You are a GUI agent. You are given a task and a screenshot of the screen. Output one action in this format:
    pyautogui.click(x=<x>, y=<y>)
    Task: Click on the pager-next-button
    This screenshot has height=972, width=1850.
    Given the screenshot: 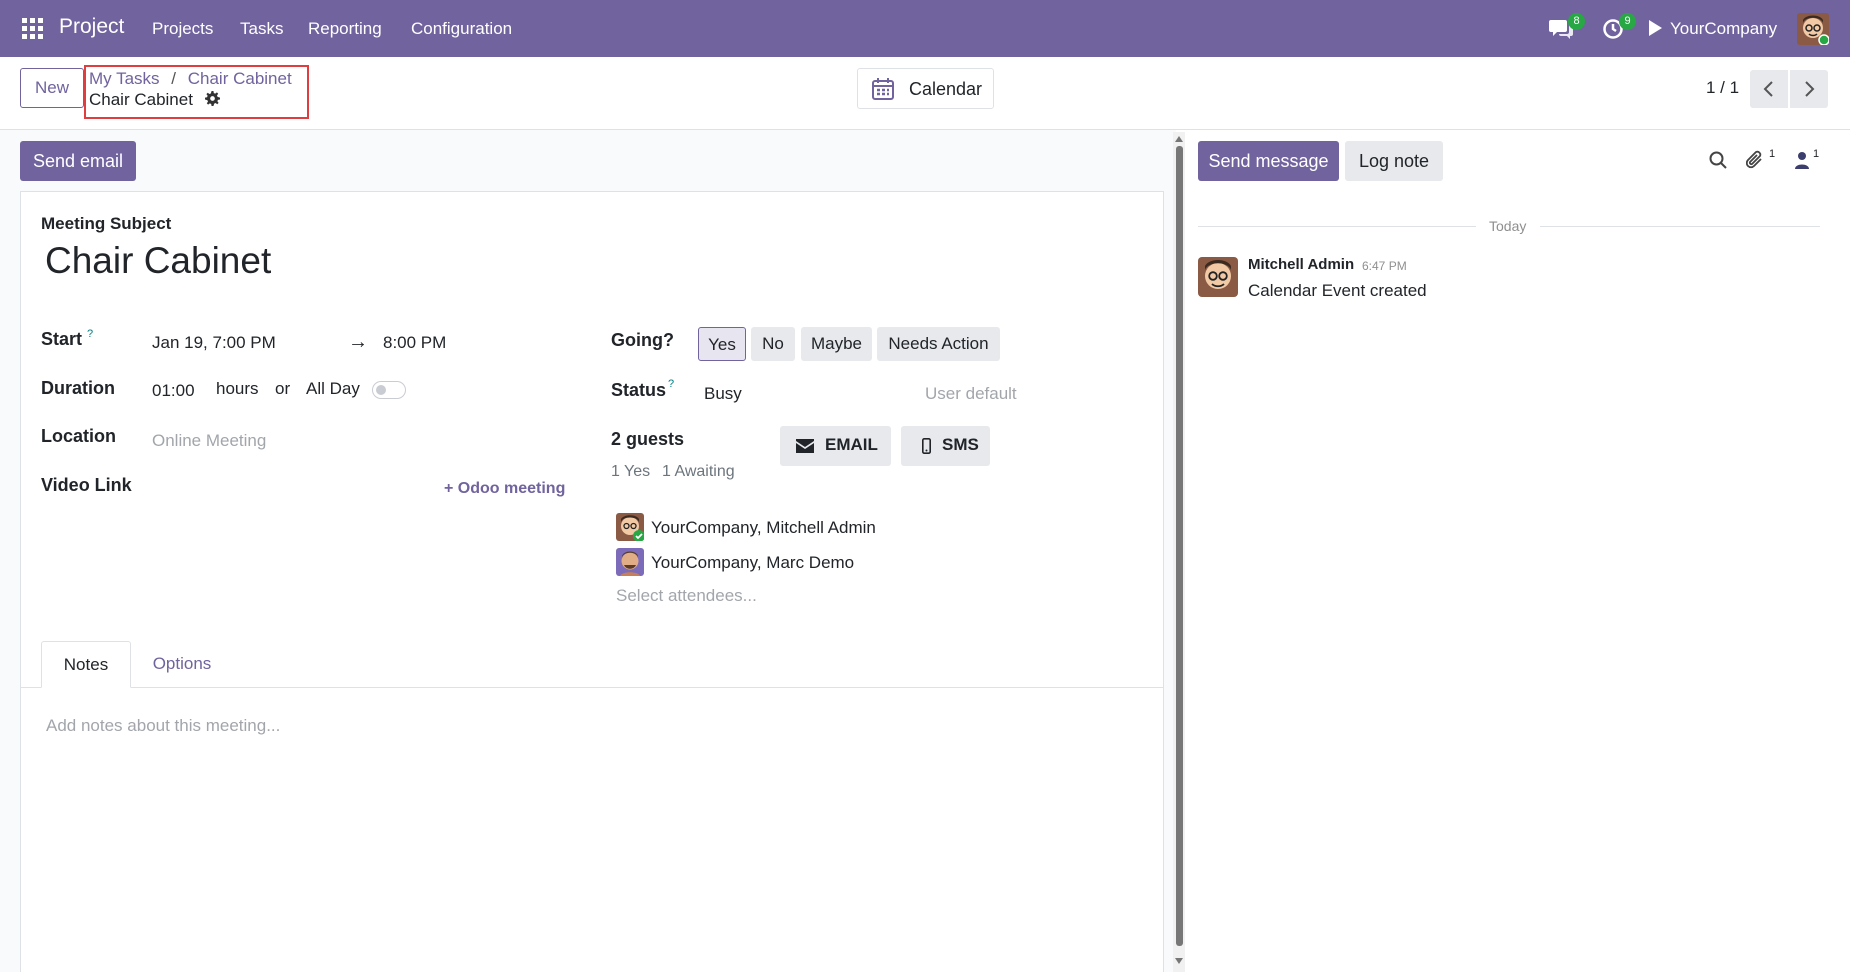 What is the action you would take?
    pyautogui.click(x=1809, y=89)
    